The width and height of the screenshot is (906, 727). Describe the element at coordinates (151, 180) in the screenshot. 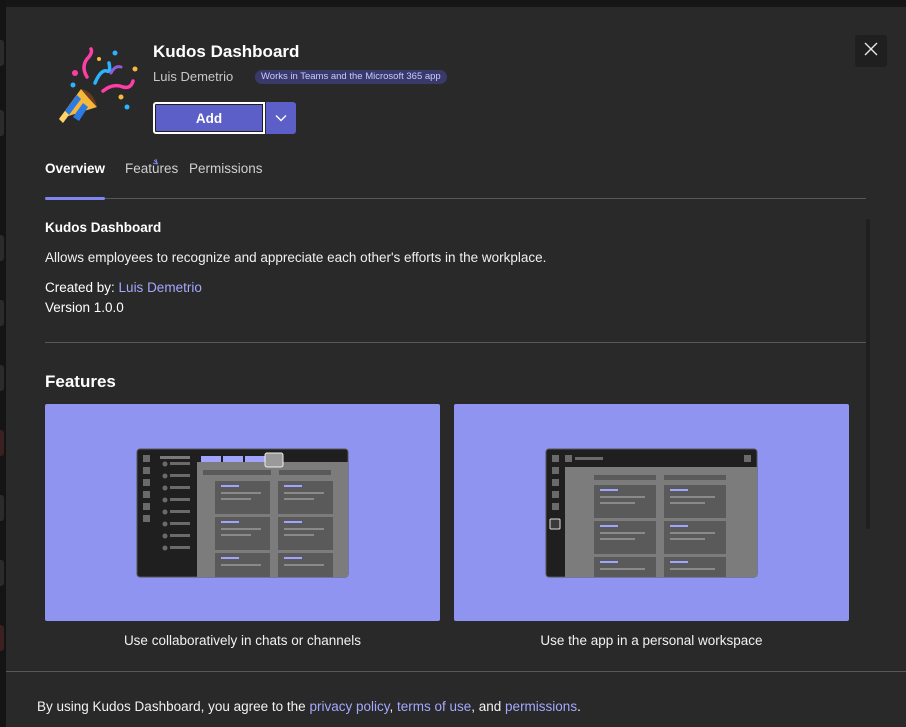

I see `tab-features: Features` at that location.